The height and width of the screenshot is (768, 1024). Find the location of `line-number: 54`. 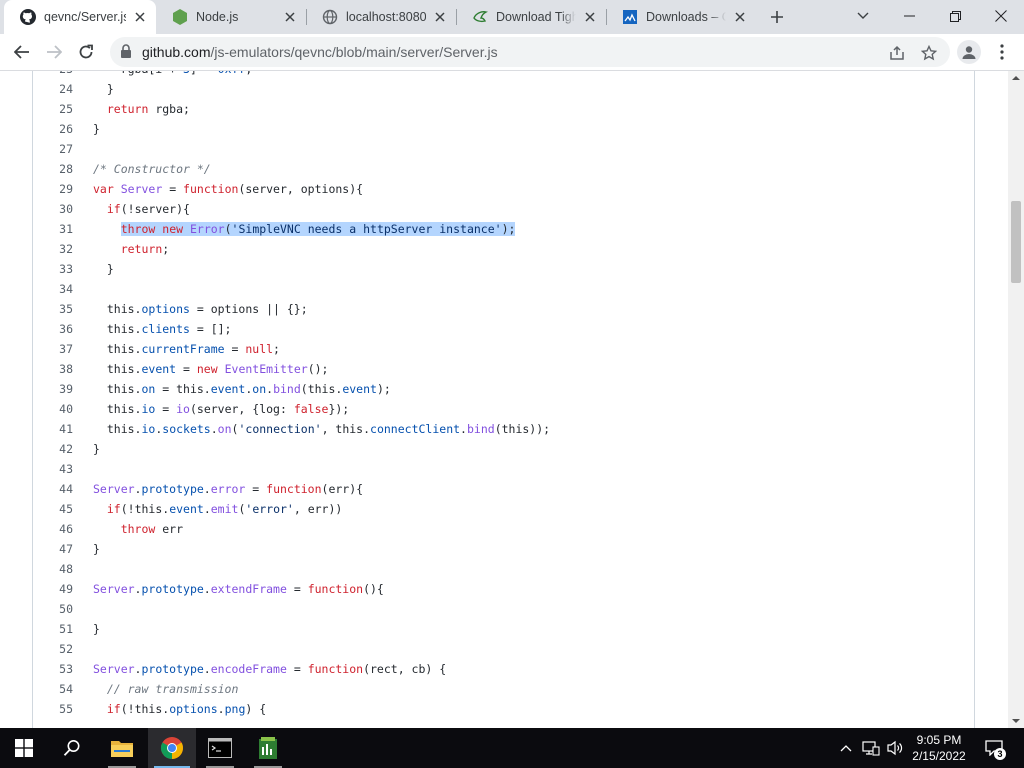

line-number: 54 is located at coordinates (53, 689).